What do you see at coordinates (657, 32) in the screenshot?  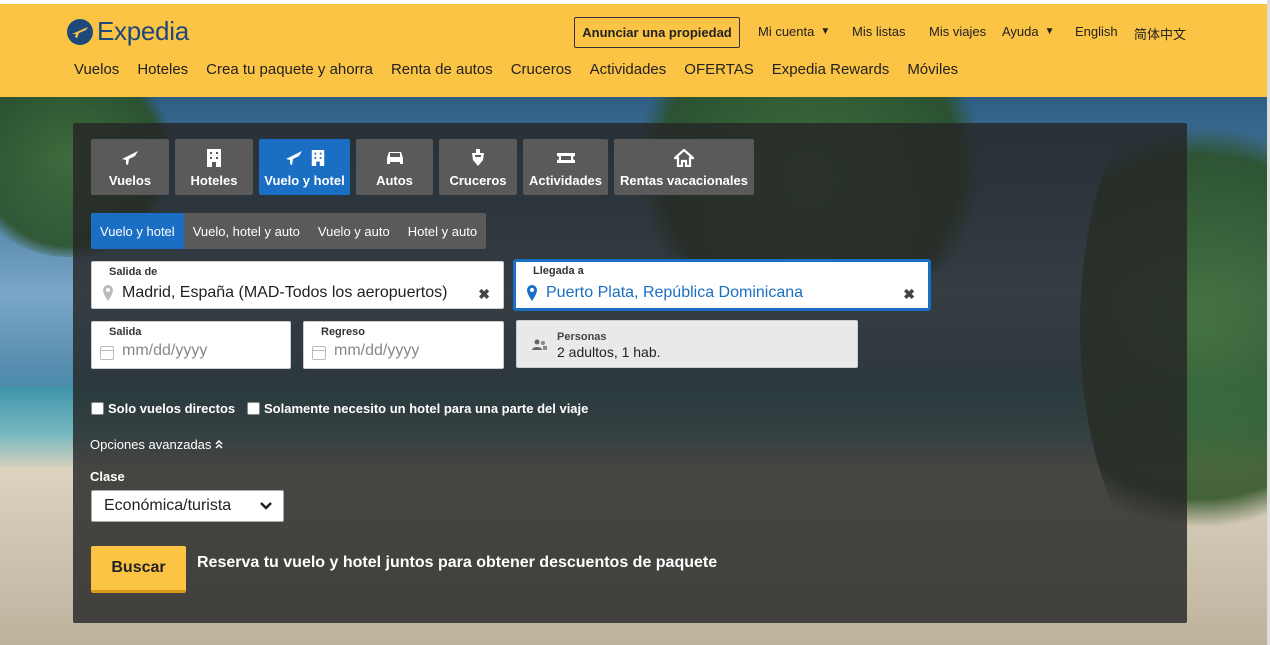 I see `advertise-property-button: Anunciar una propiedad` at bounding box center [657, 32].